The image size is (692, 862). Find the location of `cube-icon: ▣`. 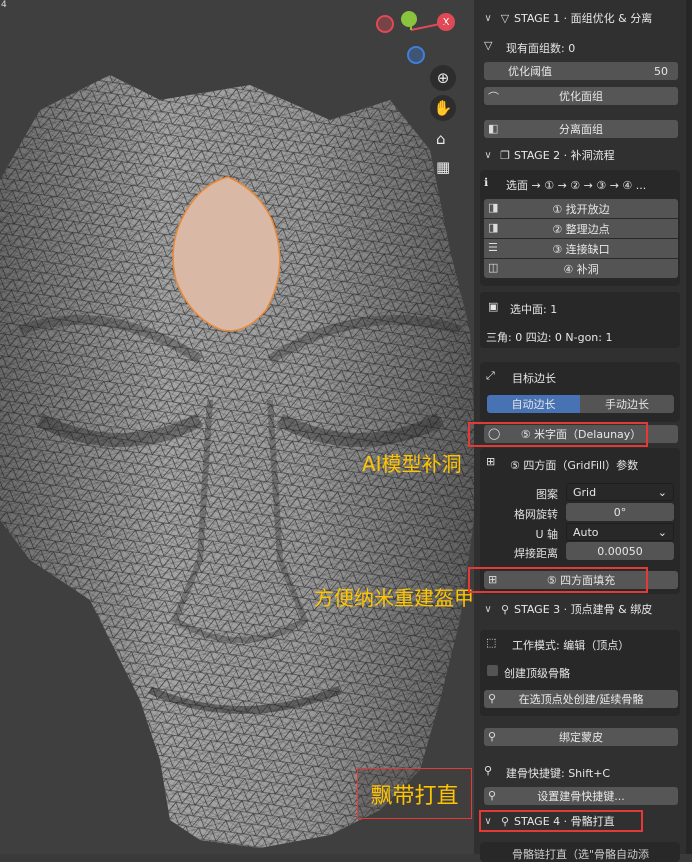

cube-icon: ▣ is located at coordinates (493, 306).